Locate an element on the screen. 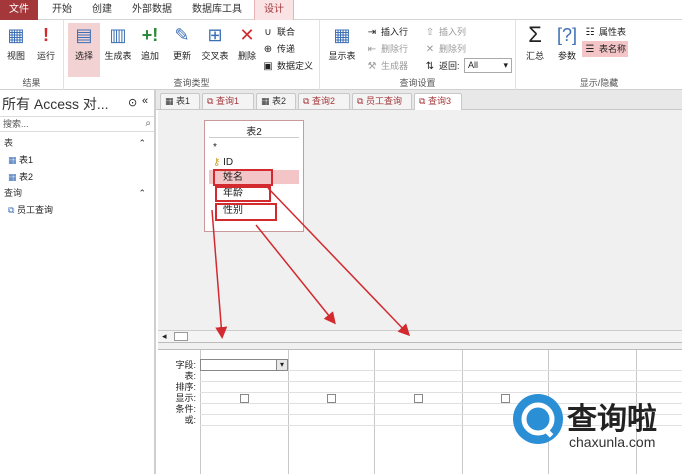  logo-url: chaxunla.com is located at coordinates (612, 442).